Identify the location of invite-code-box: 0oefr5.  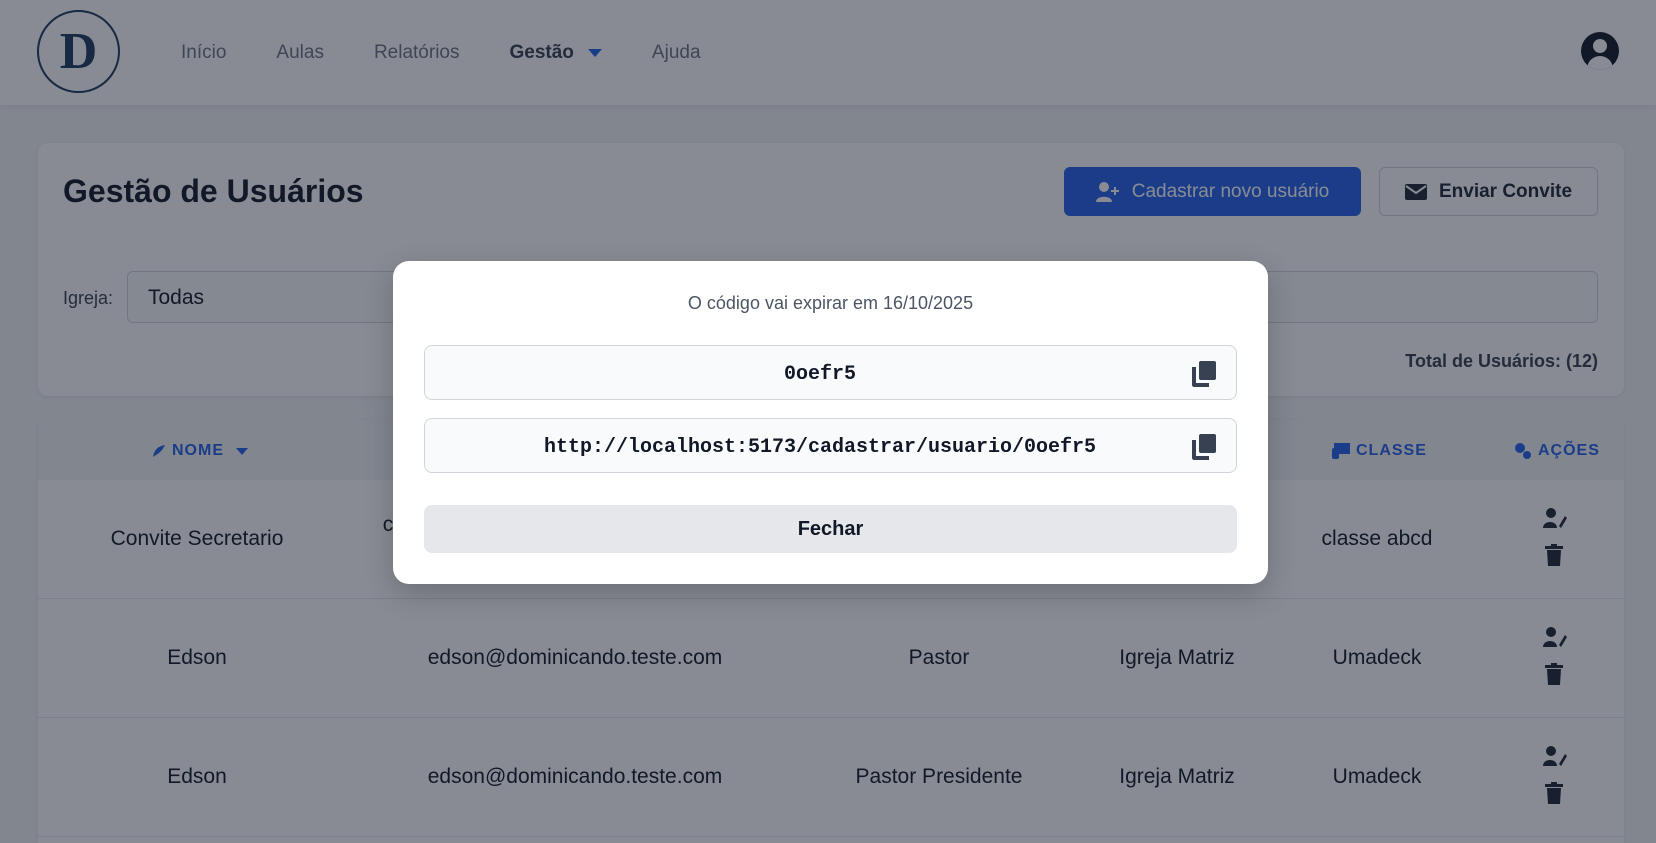
(830, 372).